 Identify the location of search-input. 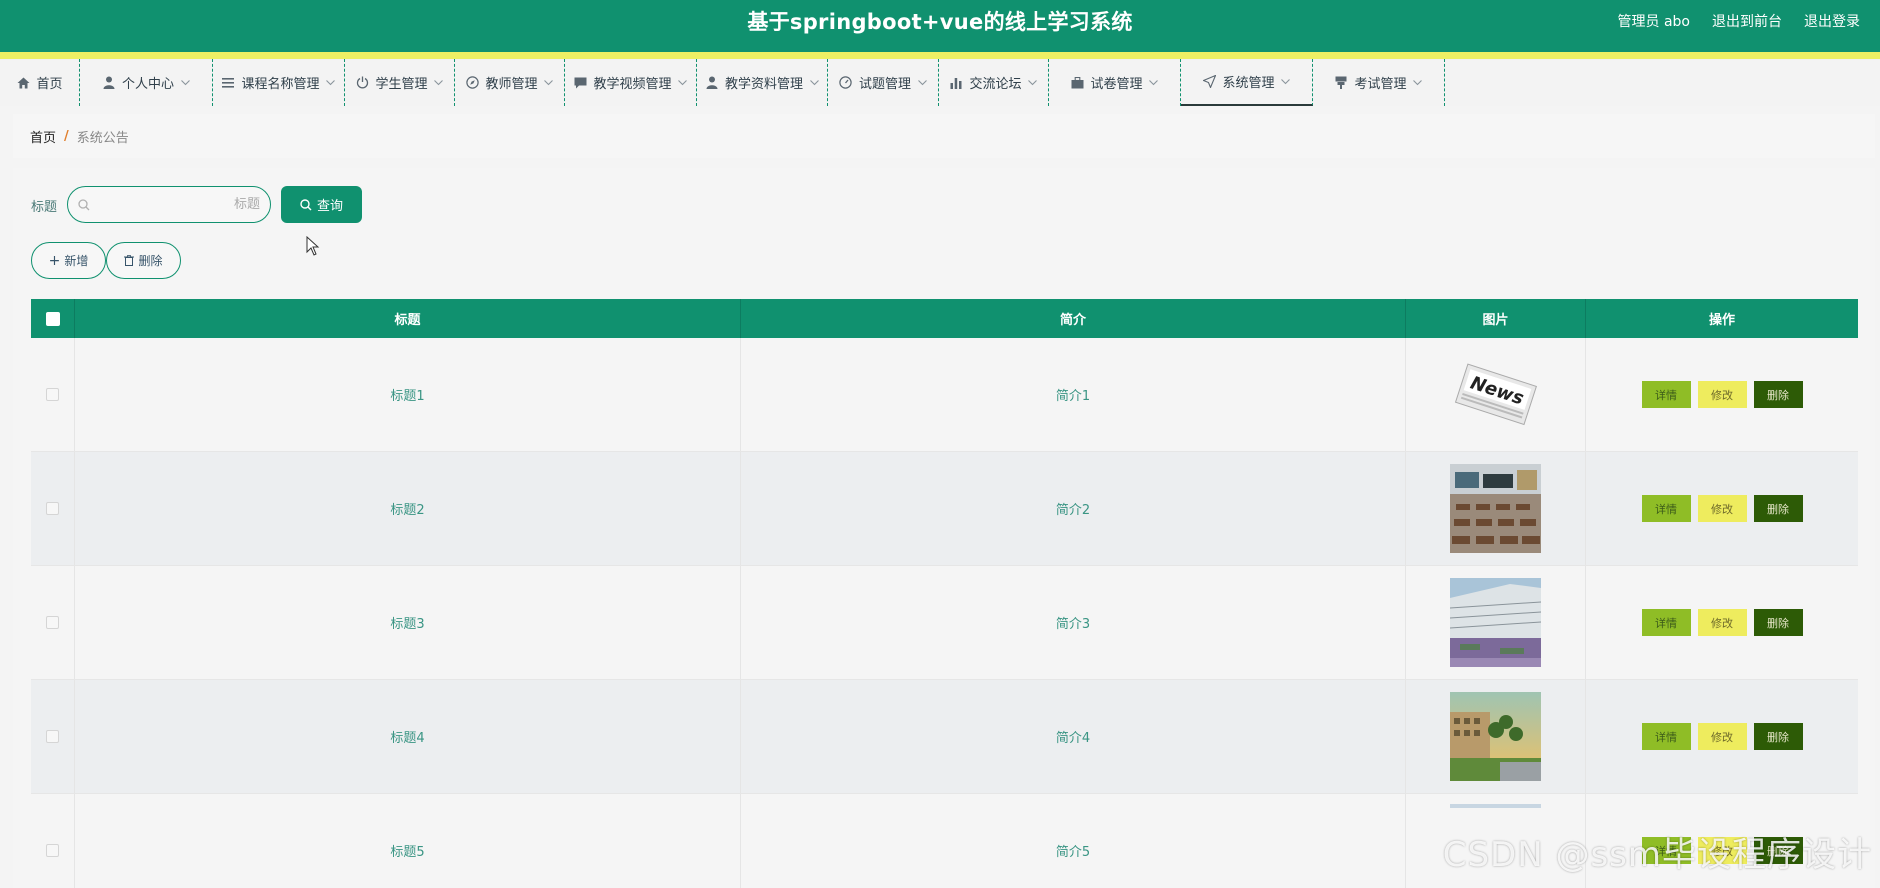
(175, 204).